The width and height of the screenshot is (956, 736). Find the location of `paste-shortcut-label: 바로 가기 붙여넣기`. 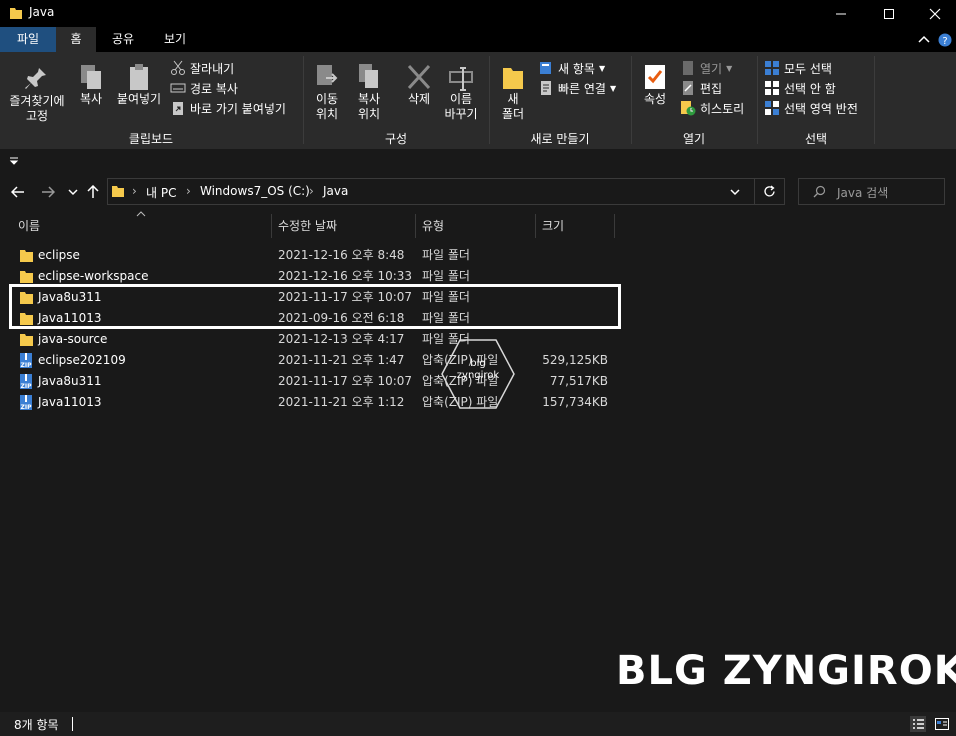

paste-shortcut-label: 바로 가기 붙여넣기 is located at coordinates (238, 108).